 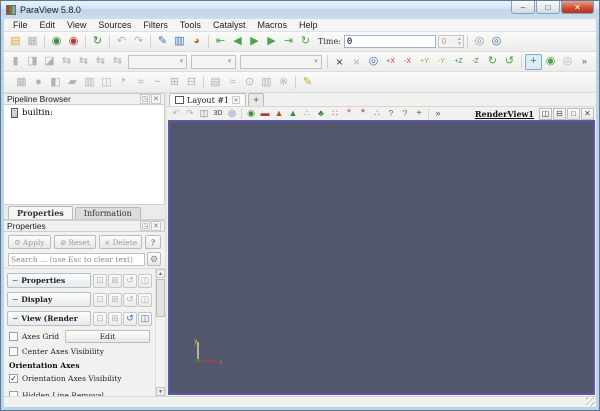 What do you see at coordinates (156, 226) in the screenshot?
I see `properties-close-button: ✕` at bounding box center [156, 226].